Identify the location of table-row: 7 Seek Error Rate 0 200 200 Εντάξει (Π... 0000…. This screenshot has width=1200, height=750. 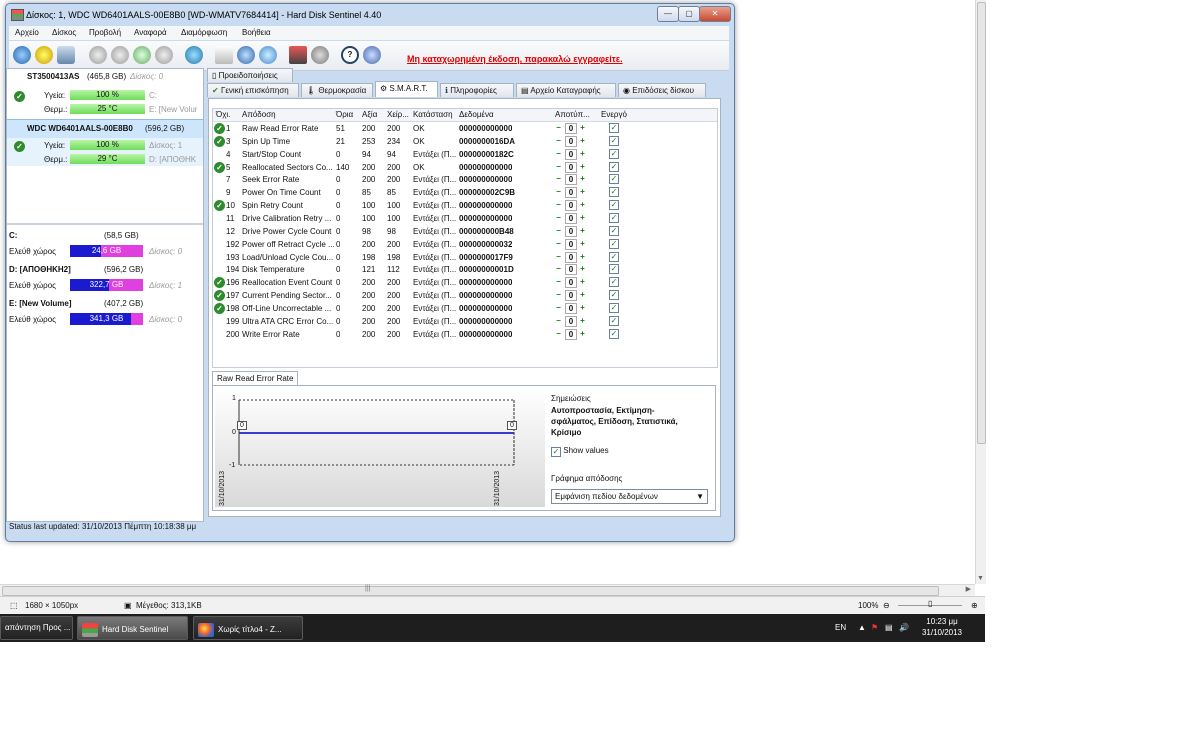
(465, 179).